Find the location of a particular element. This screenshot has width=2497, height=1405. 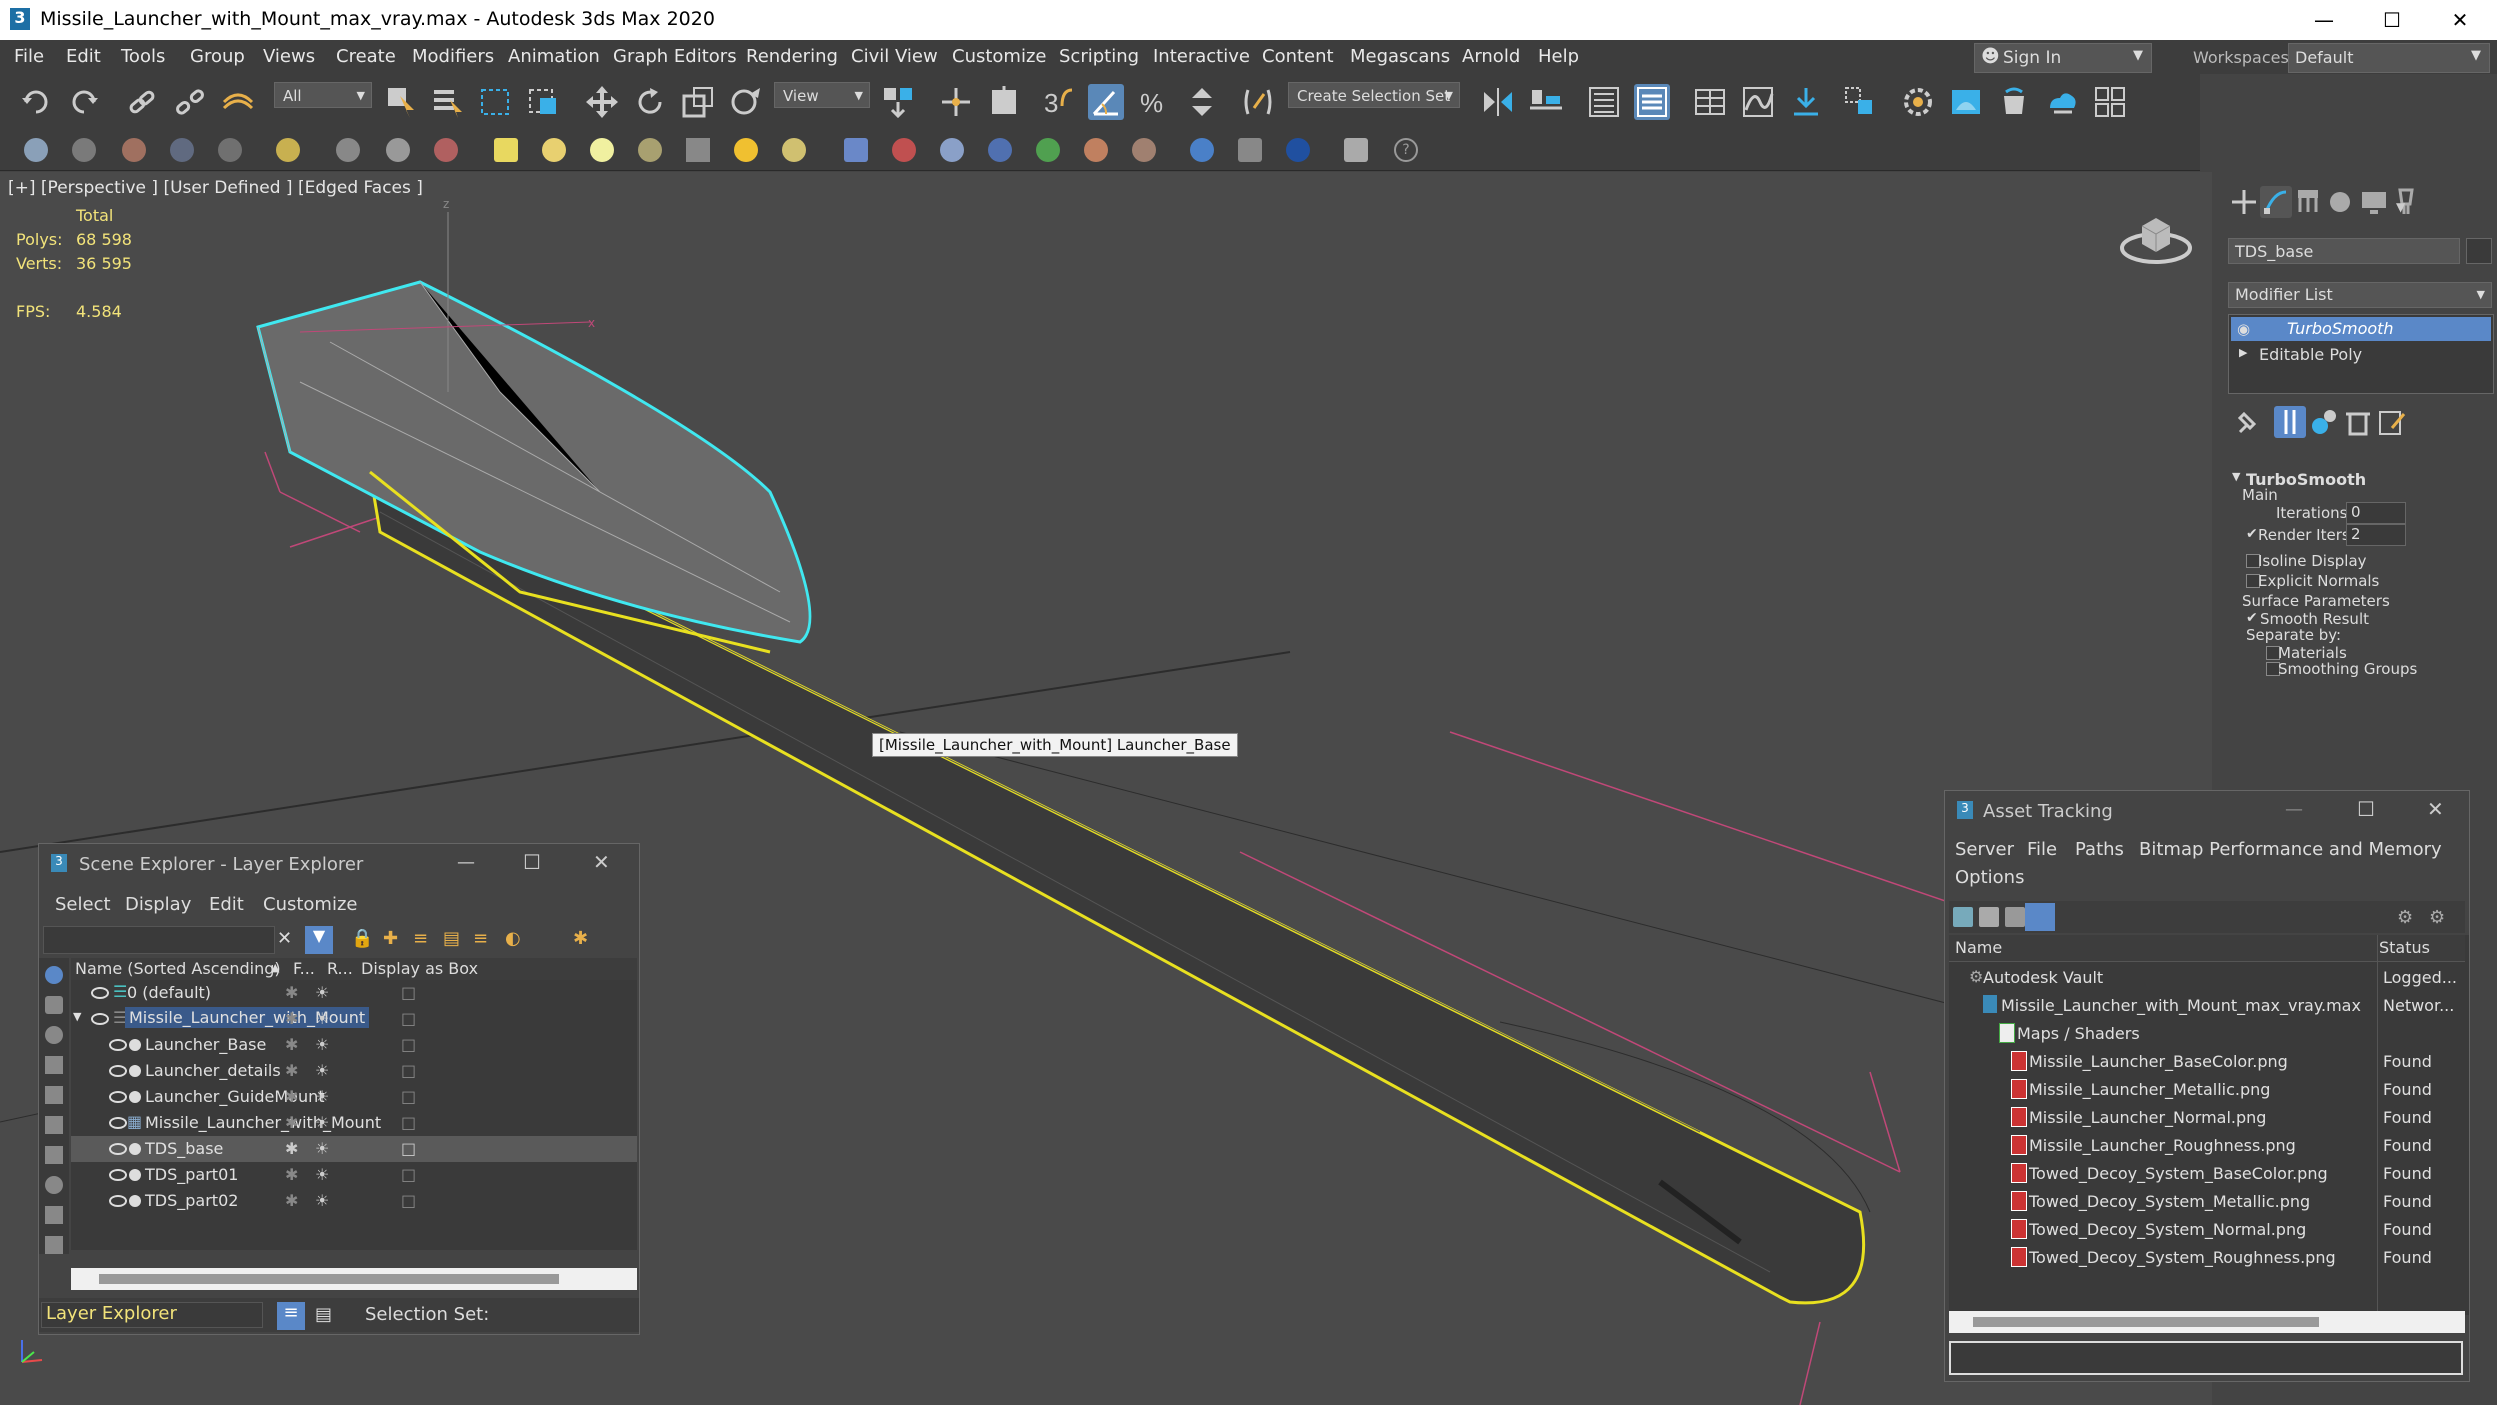

object-row: Launcher_Base ✱ ☀ □ is located at coordinates (354, 1045).